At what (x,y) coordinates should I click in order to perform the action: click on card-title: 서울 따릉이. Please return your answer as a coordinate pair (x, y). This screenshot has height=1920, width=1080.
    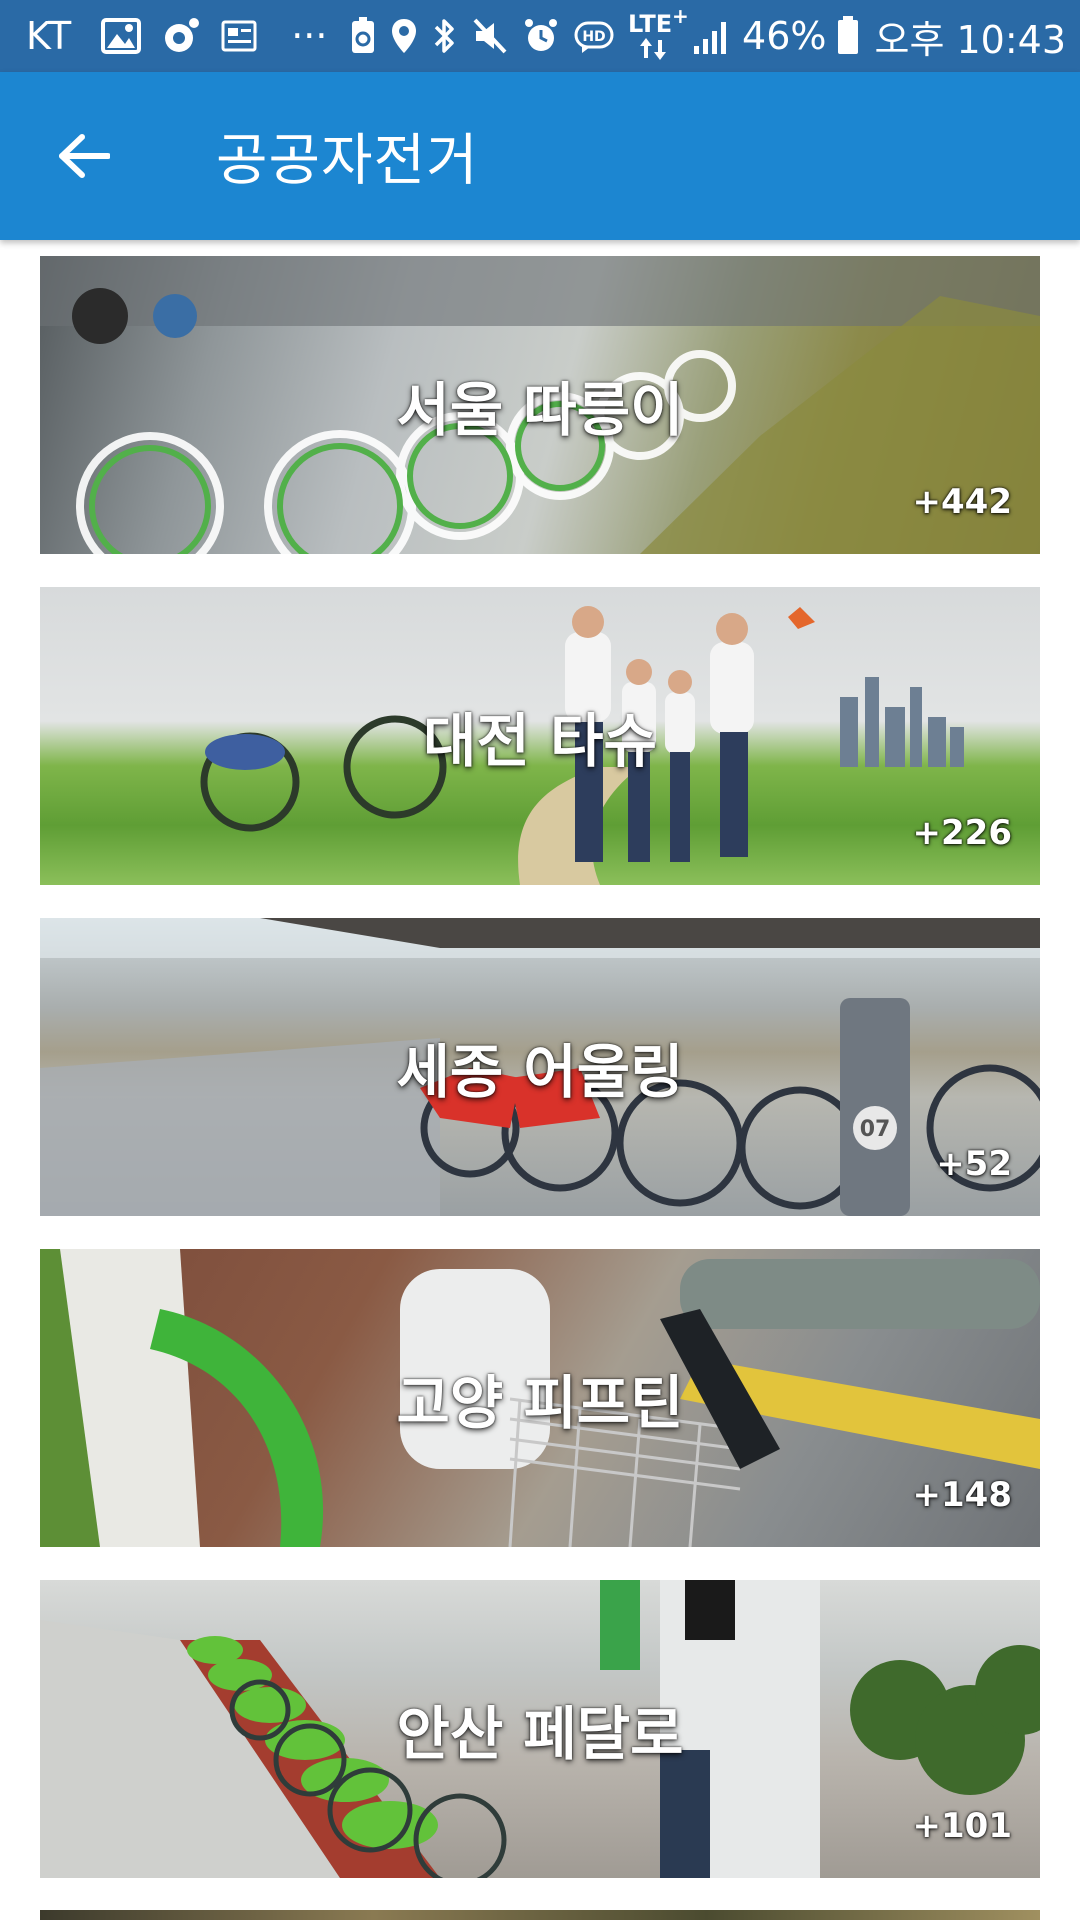
    Looking at the image, I should click on (540, 410).